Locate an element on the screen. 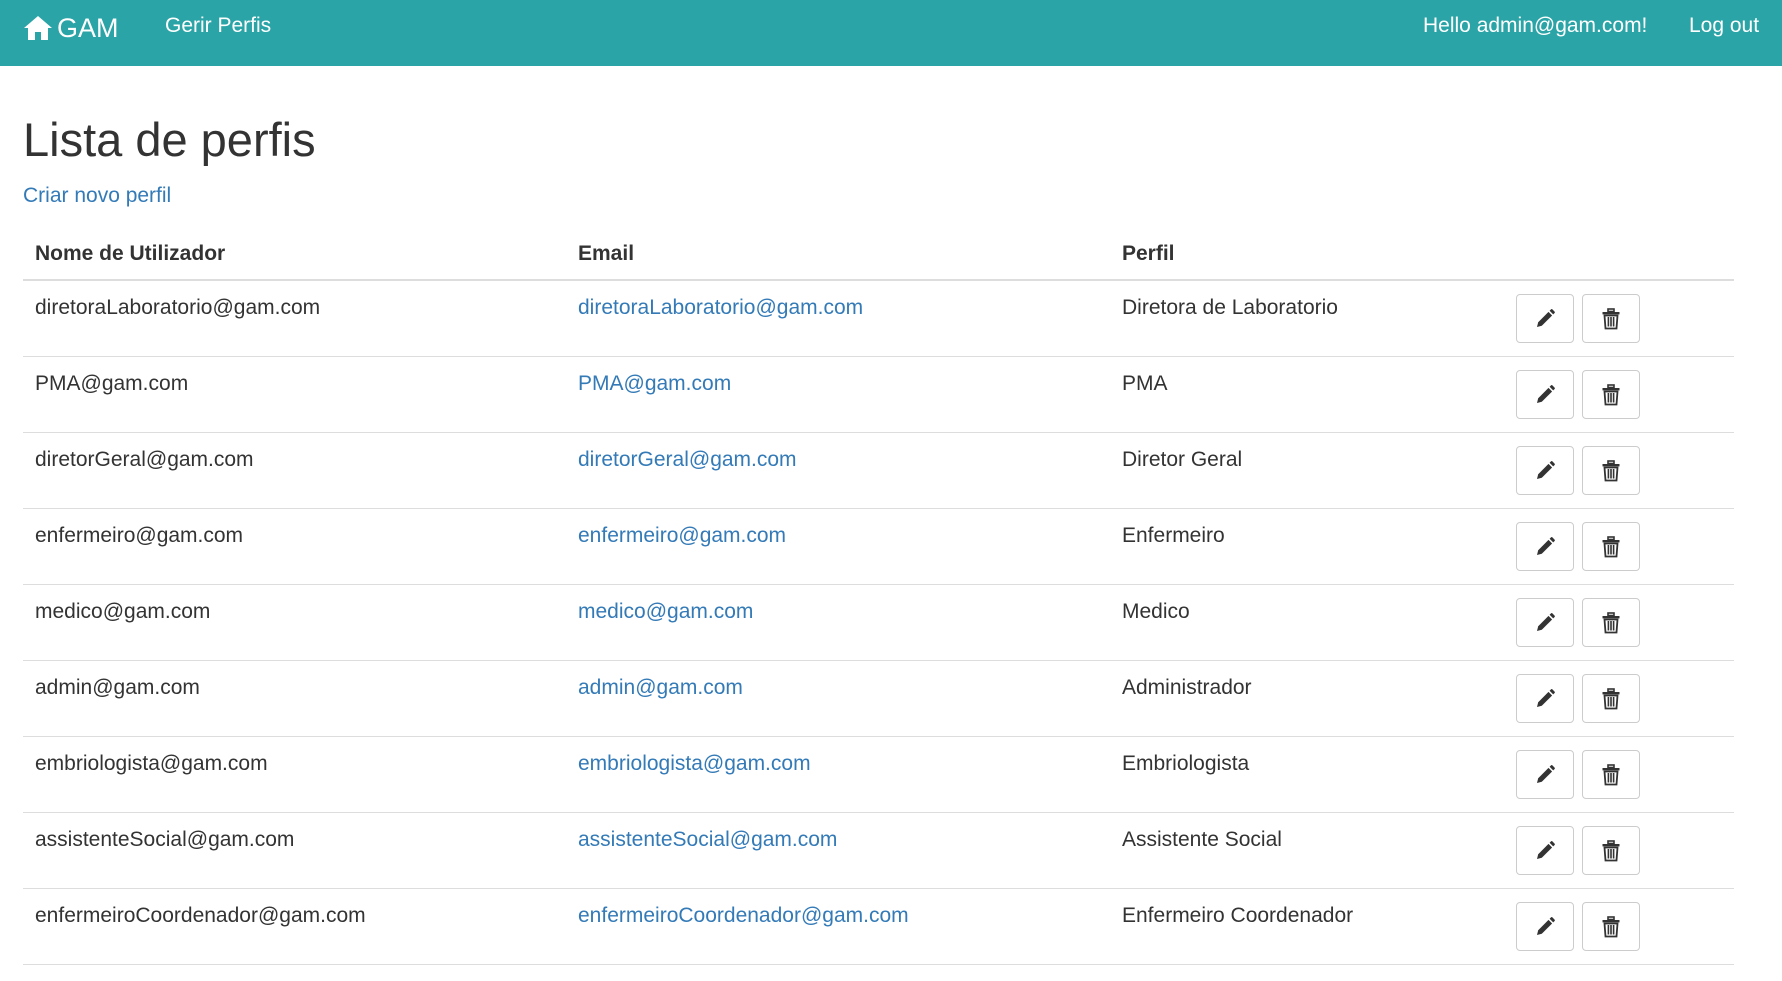 This screenshot has width=1782, height=981. nav-user-greeting: Hello admin@gam.com! is located at coordinates (1535, 26).